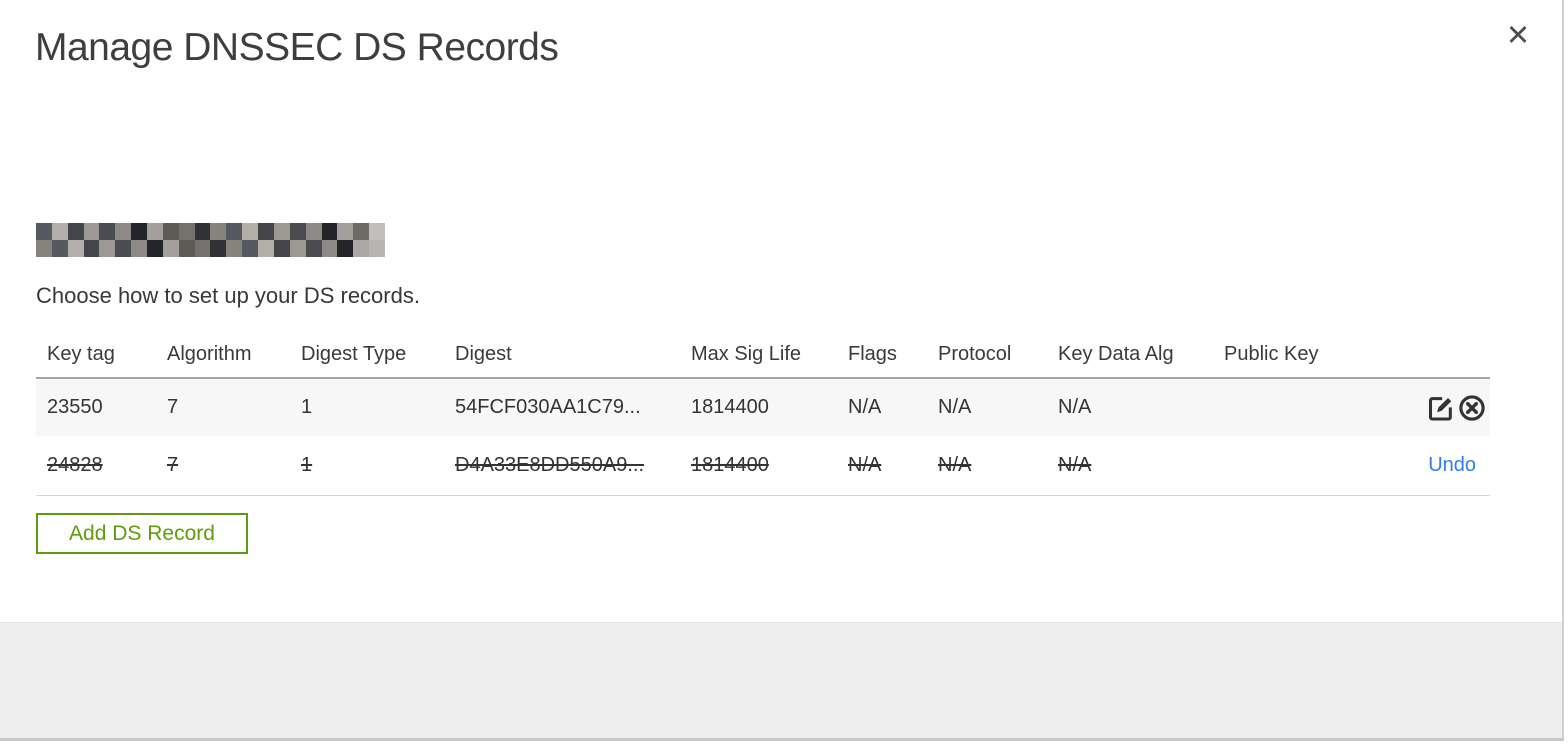 The height and width of the screenshot is (746, 1568). I want to click on cell-key-tag: 23550, so click(75, 407).